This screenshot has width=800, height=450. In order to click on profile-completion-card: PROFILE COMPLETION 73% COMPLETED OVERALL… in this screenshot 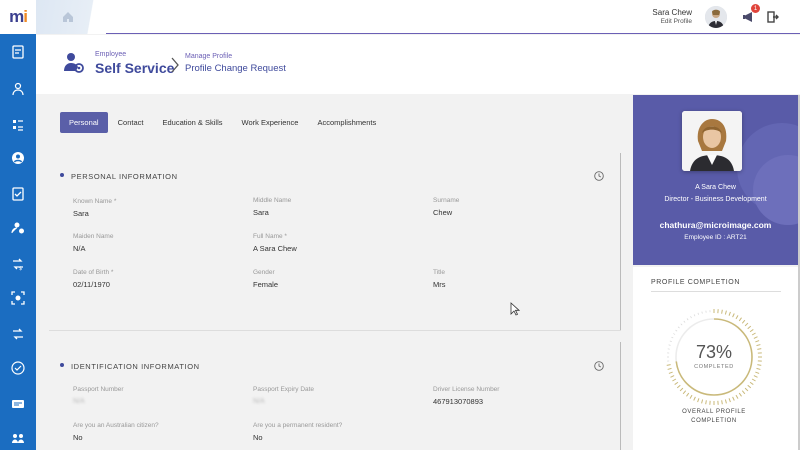, I will do `click(715, 358)`.